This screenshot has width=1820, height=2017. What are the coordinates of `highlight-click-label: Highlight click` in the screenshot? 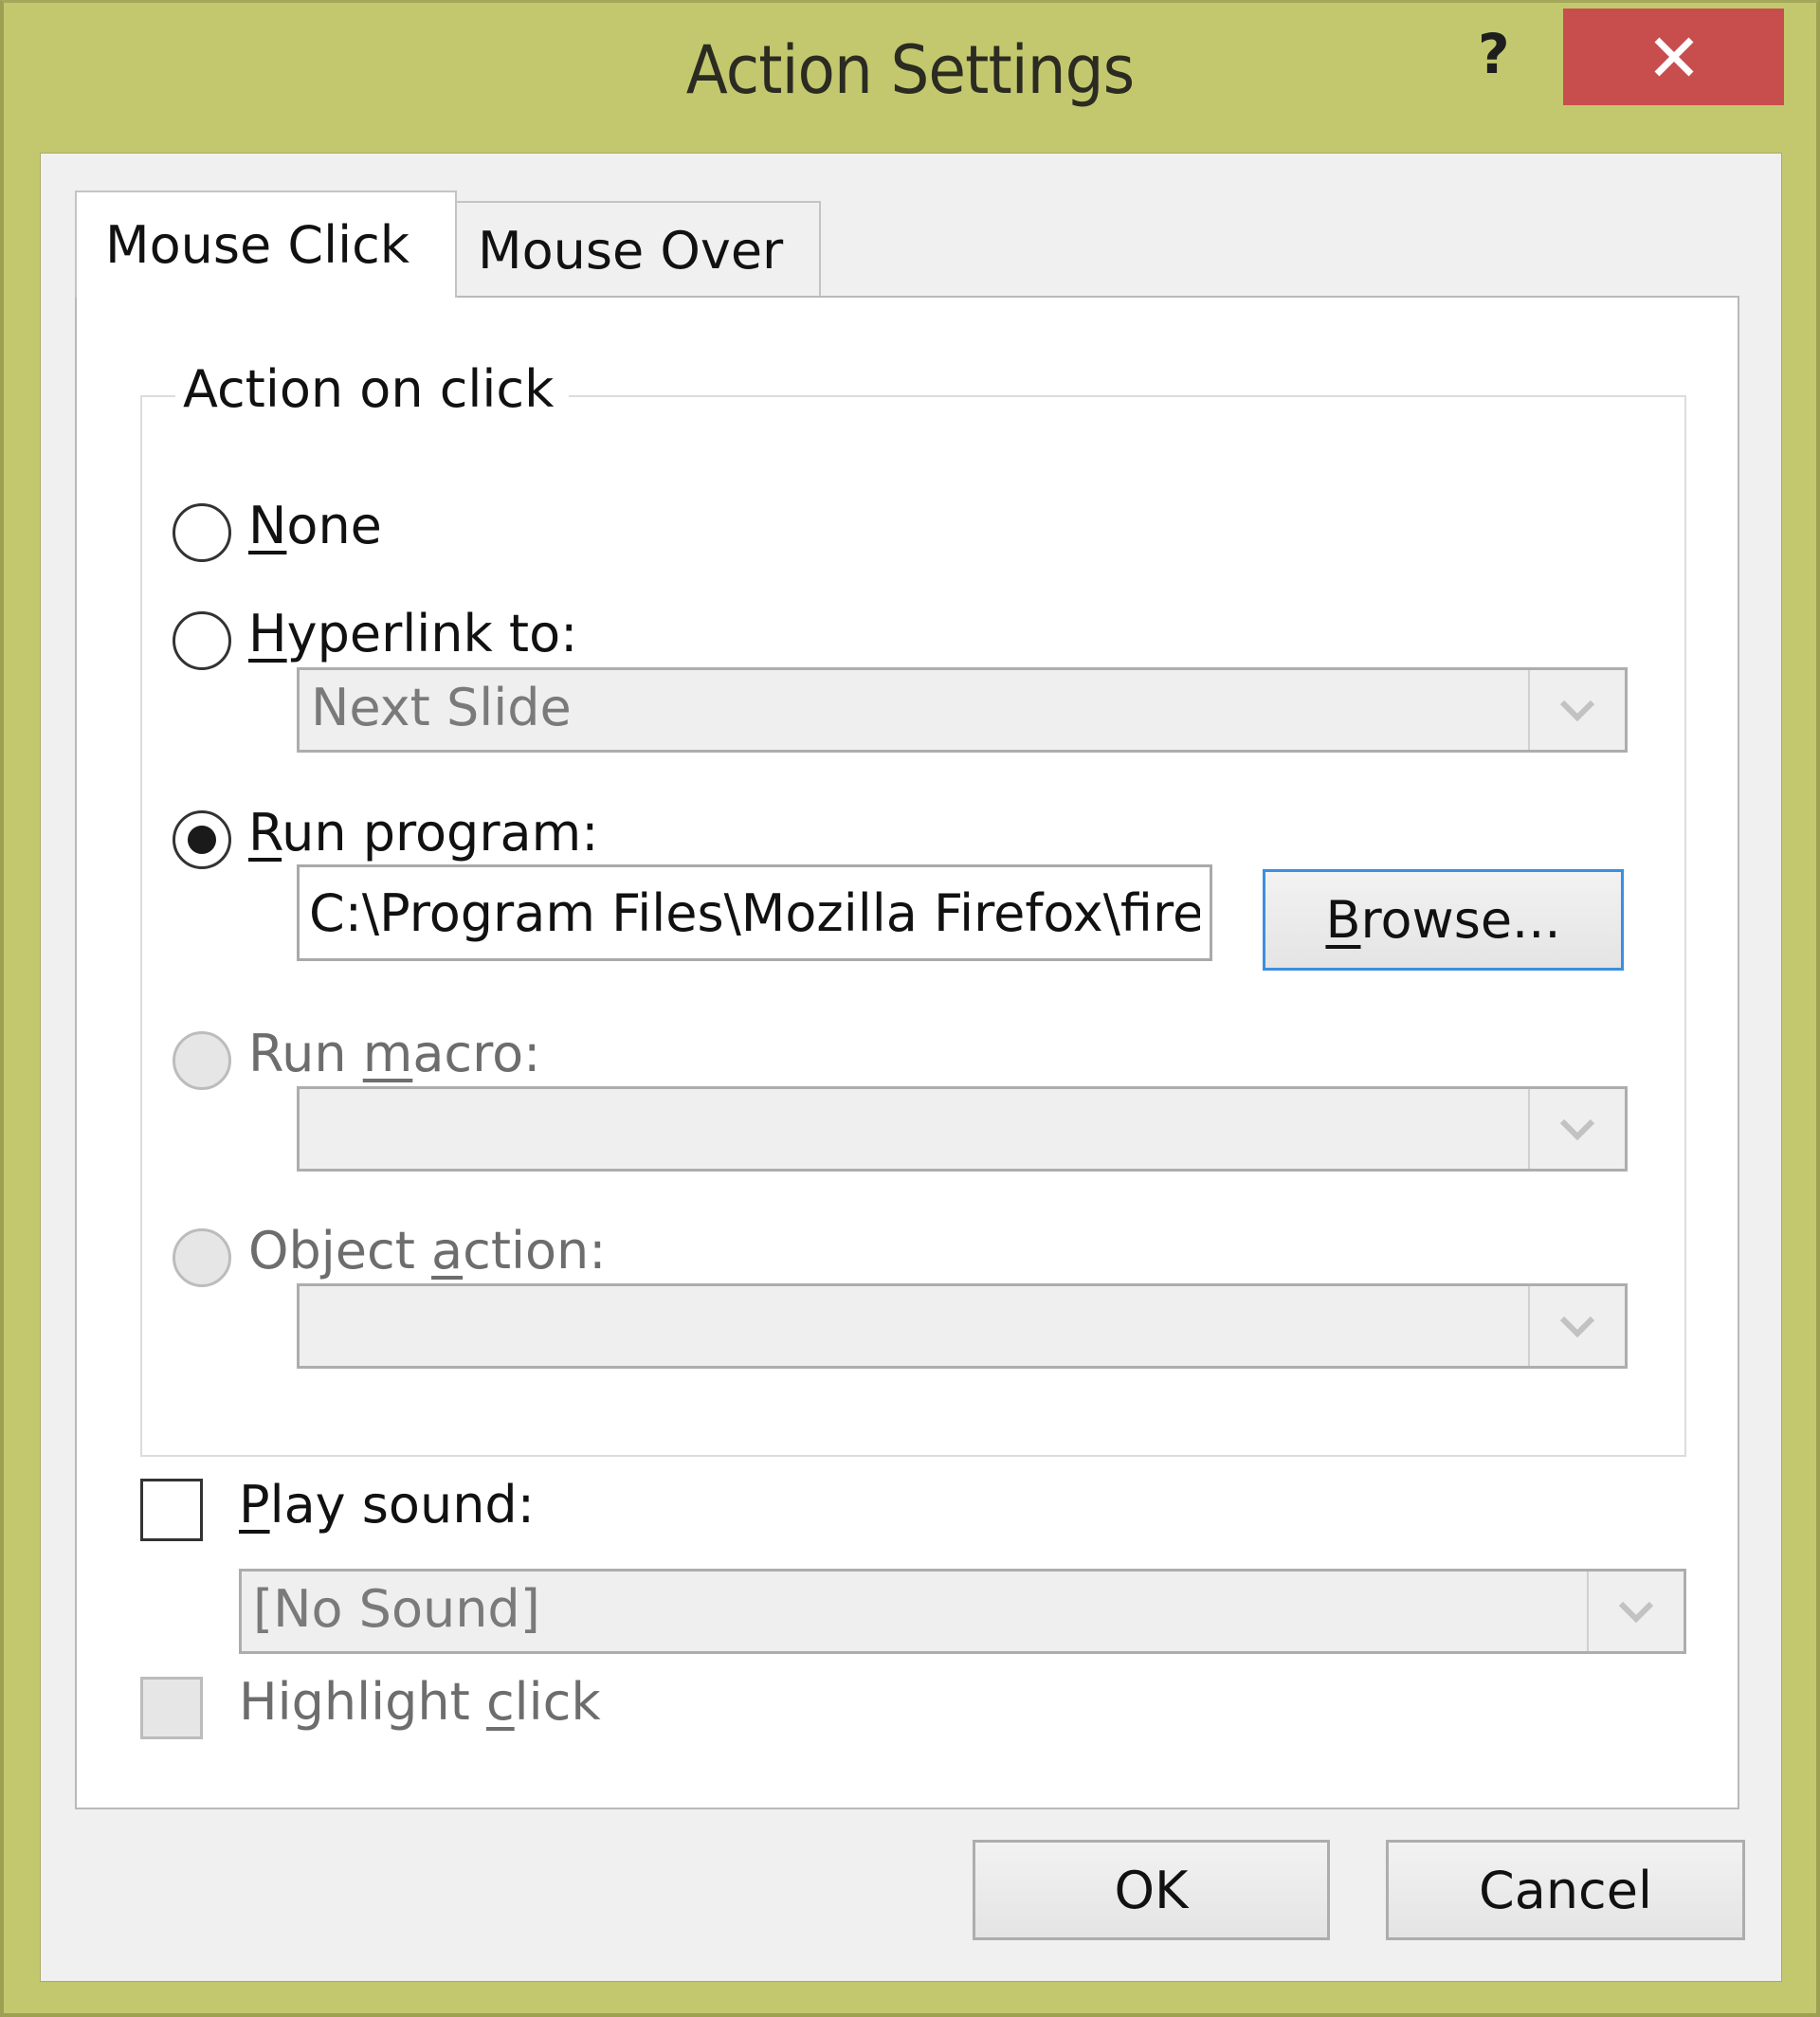 It's located at (420, 1702).